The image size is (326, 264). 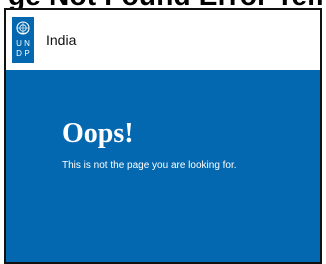 I want to click on error-title: Oops!, so click(x=98, y=133).